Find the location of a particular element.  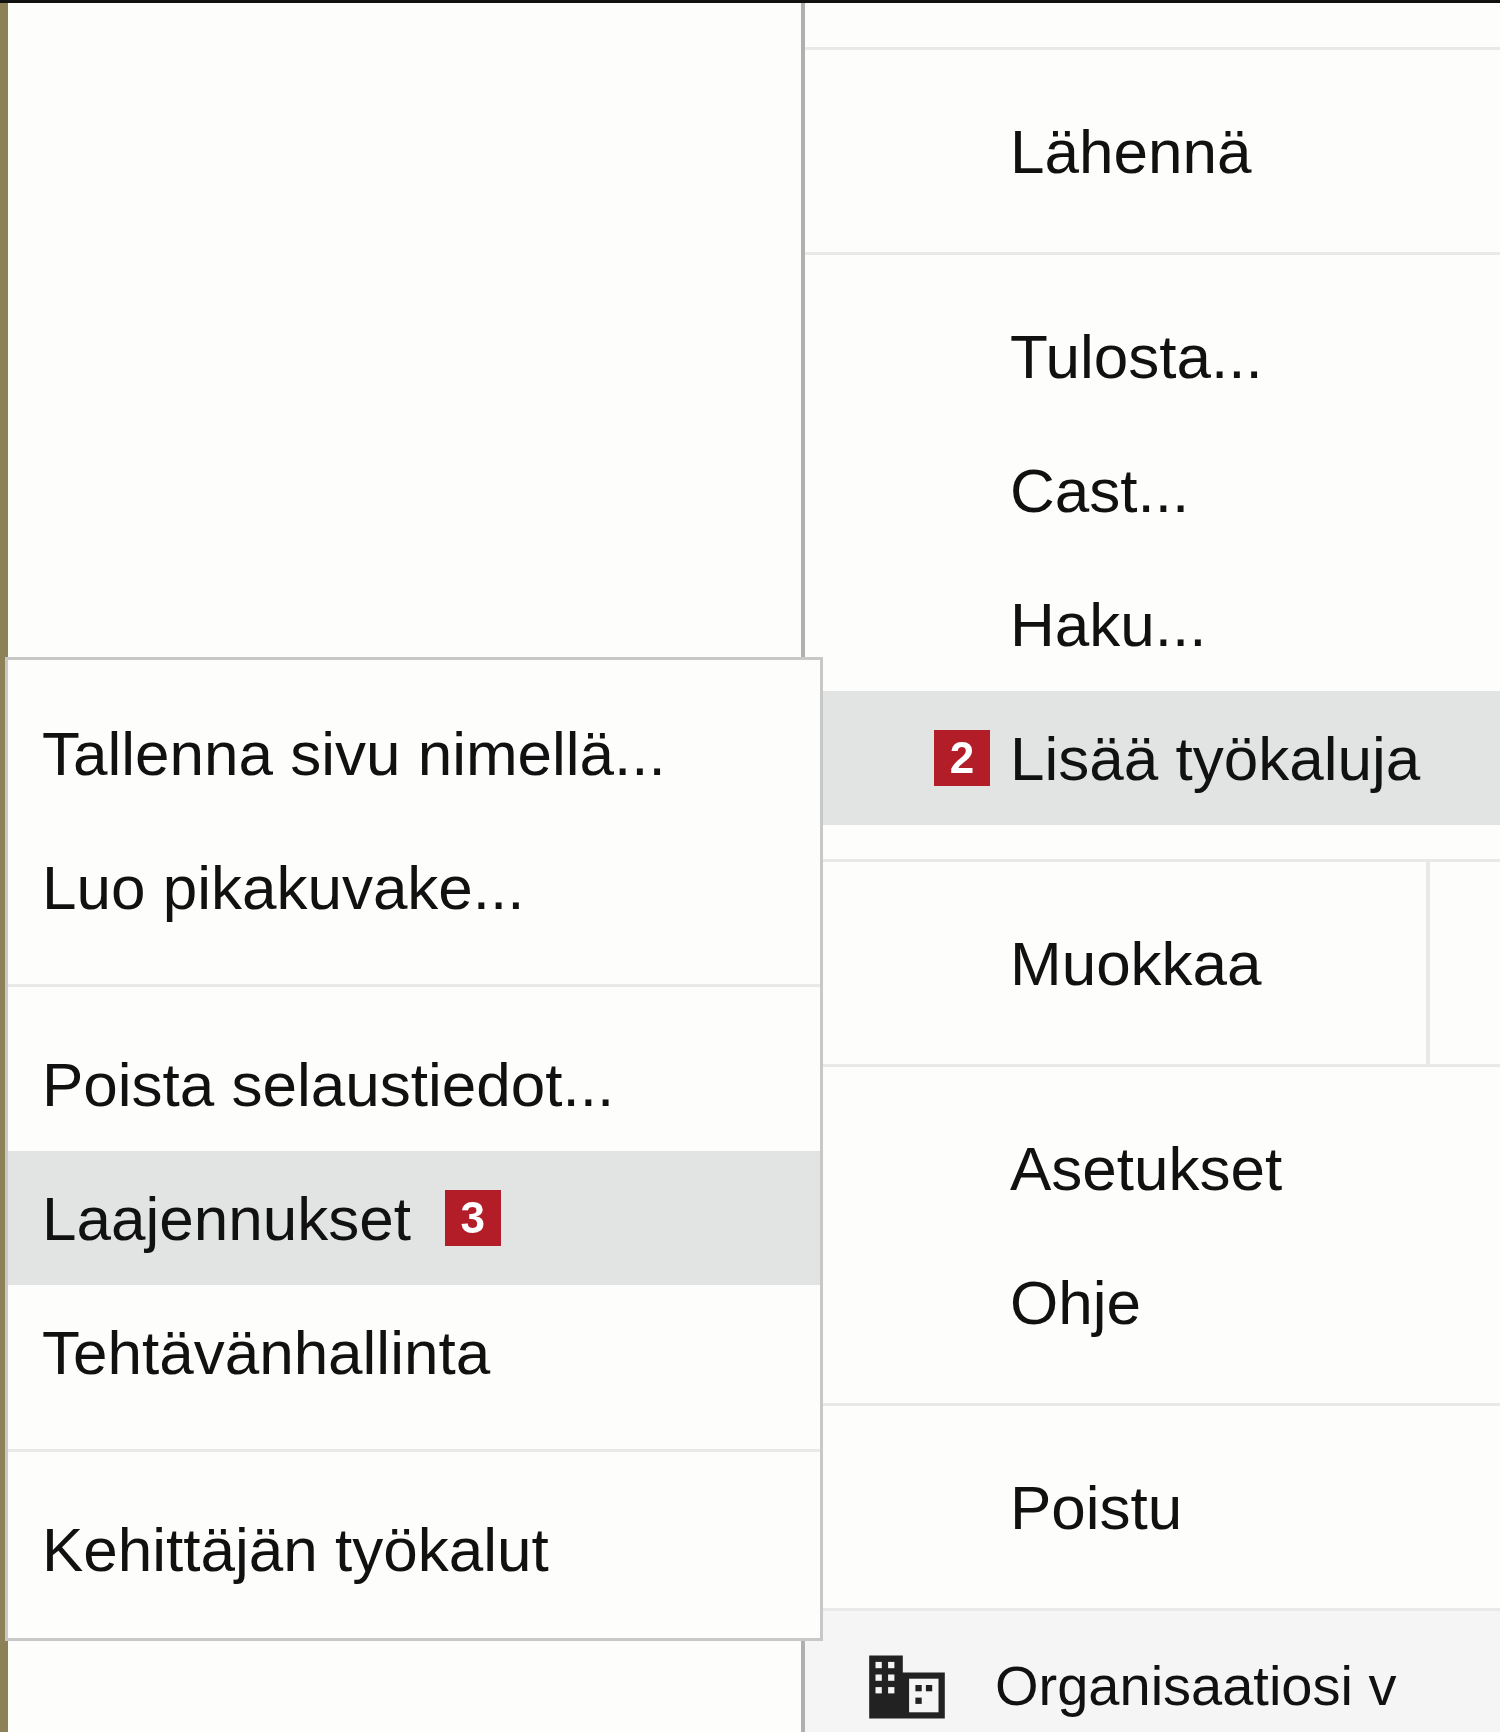

menu-item: Tehtävänhallinta is located at coordinates (414, 1352).